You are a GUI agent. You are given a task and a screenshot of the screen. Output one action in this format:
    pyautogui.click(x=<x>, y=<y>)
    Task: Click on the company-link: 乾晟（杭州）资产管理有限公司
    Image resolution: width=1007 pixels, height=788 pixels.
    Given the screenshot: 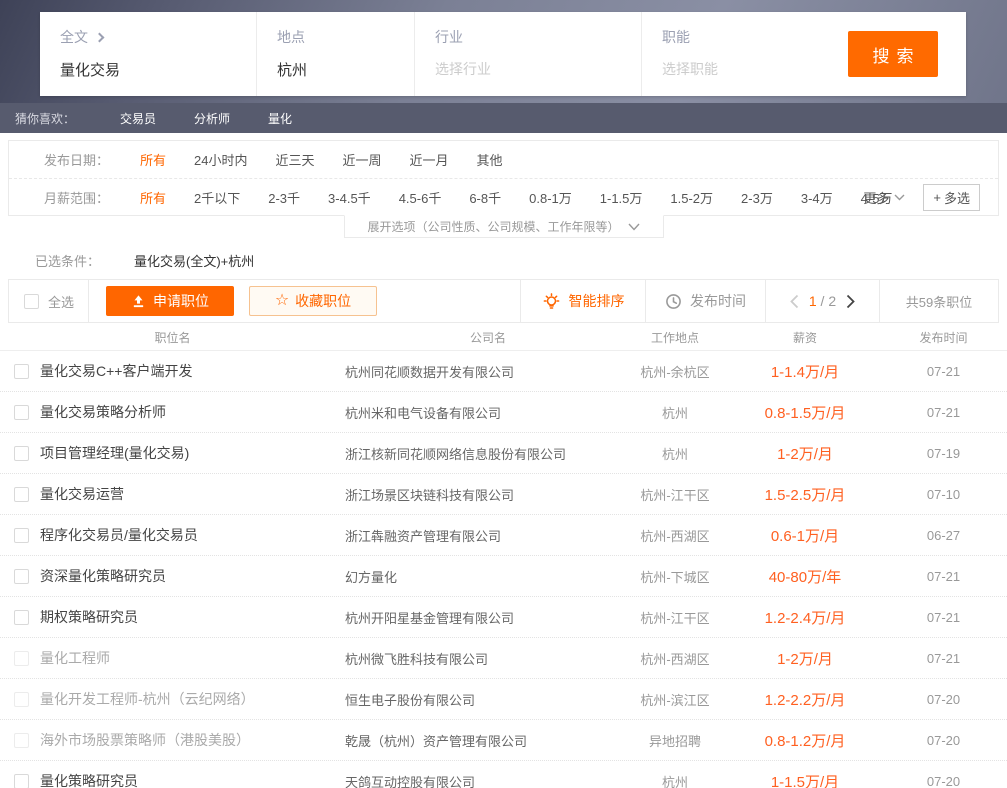 What is the action you would take?
    pyautogui.click(x=482, y=740)
    